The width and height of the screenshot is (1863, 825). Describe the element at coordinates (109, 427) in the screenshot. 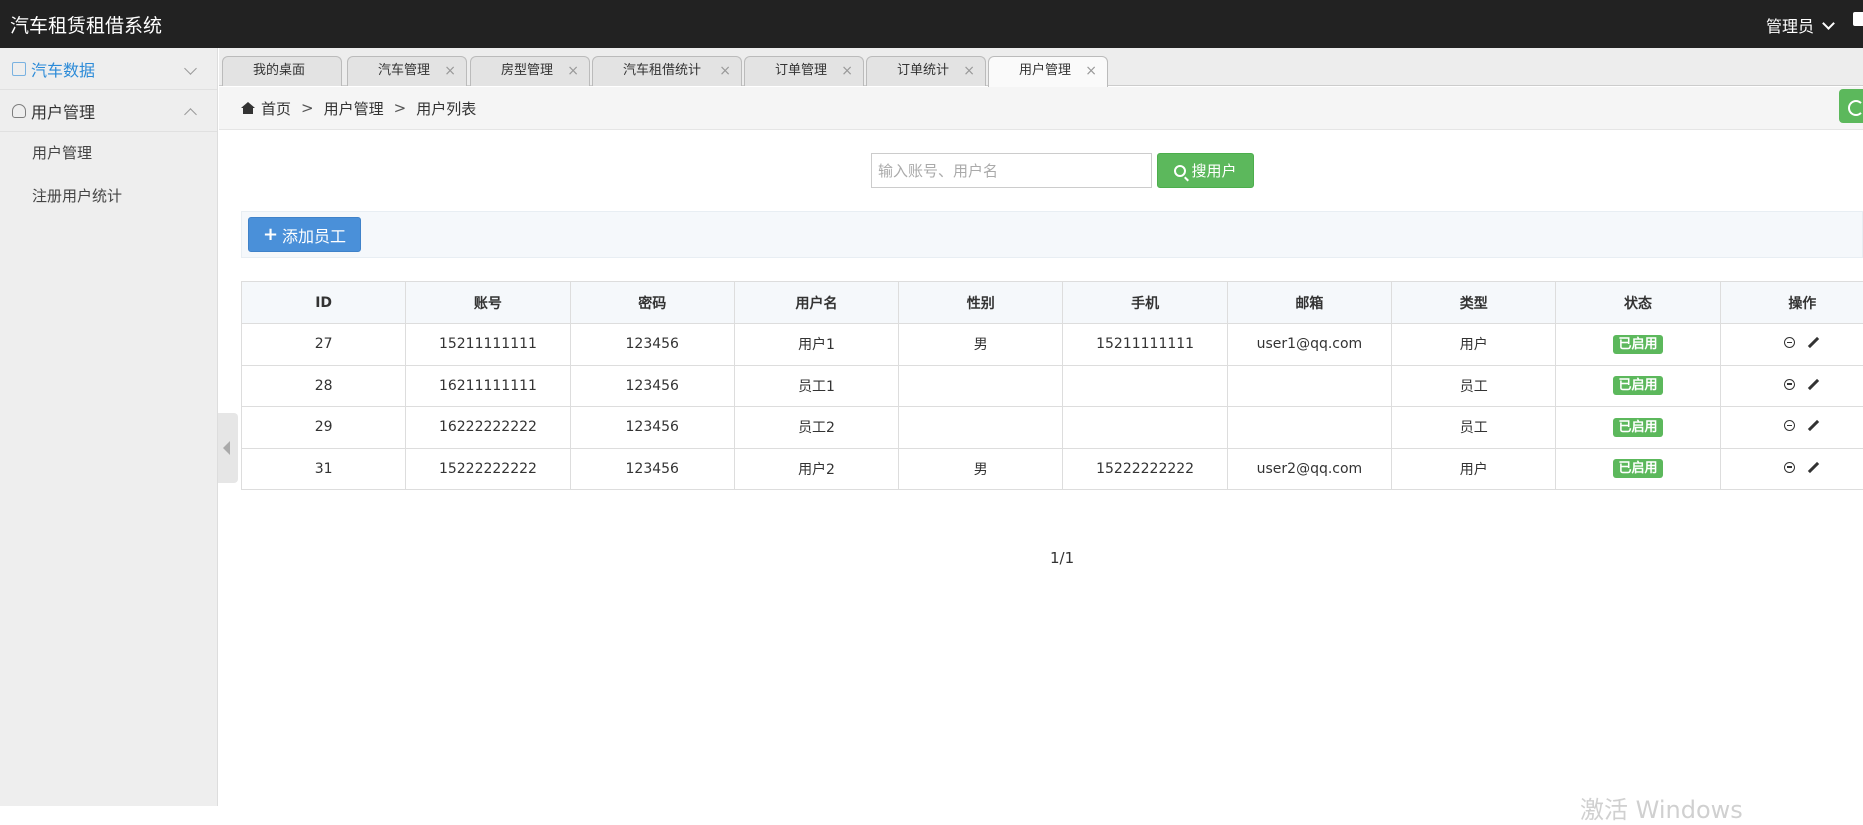

I see `sidebar: 汽车数据 用户管理 用户管理 注册用户统计` at that location.